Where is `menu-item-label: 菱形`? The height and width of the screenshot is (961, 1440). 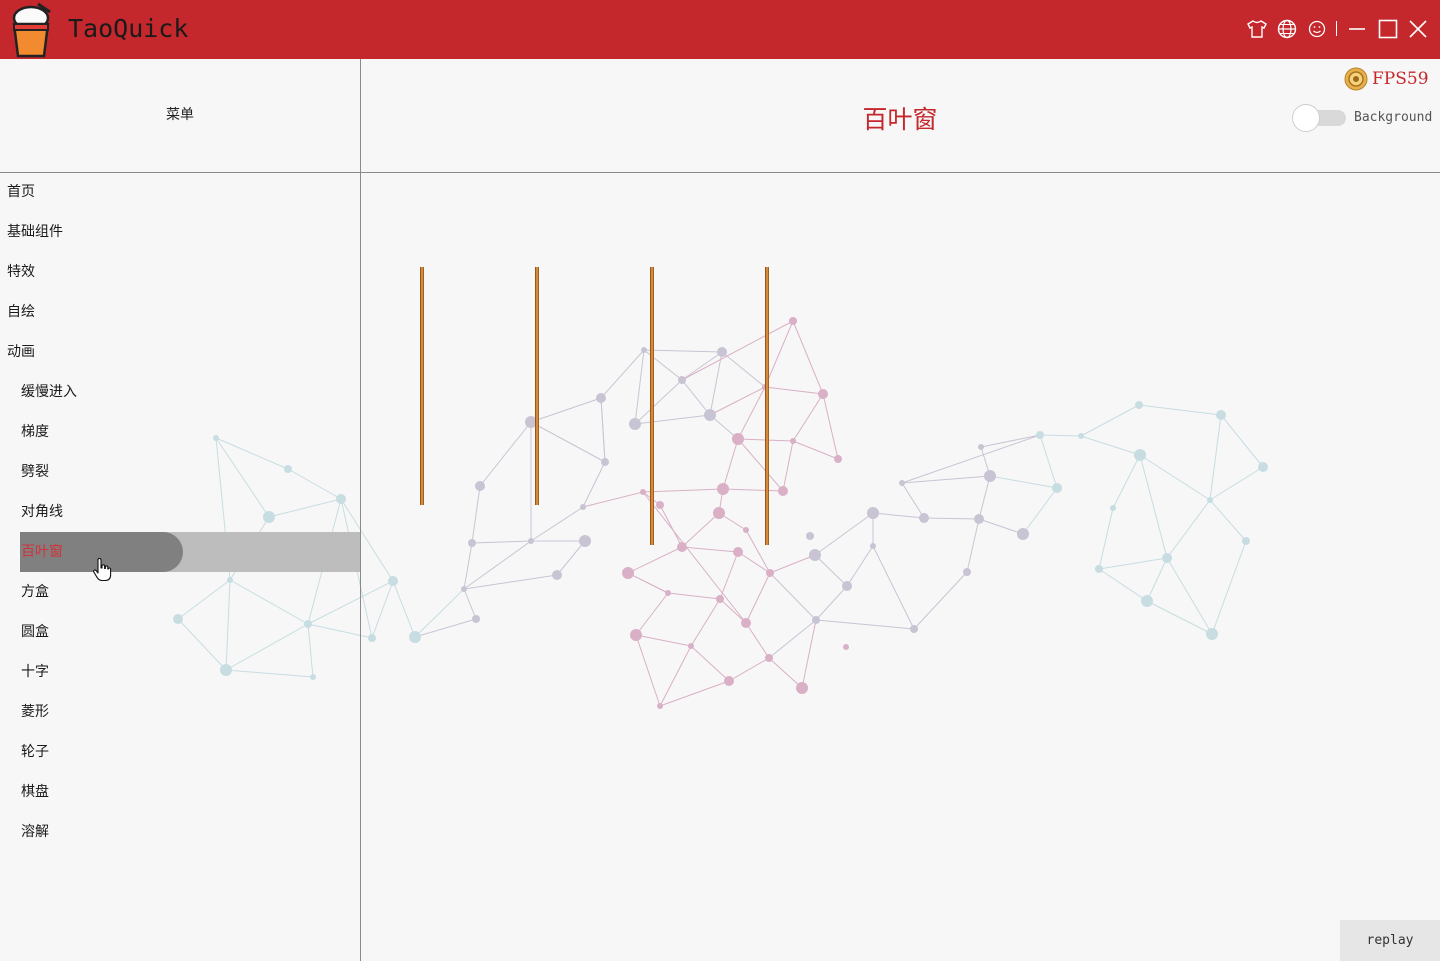
menu-item-label: 菱形 is located at coordinates (35, 712).